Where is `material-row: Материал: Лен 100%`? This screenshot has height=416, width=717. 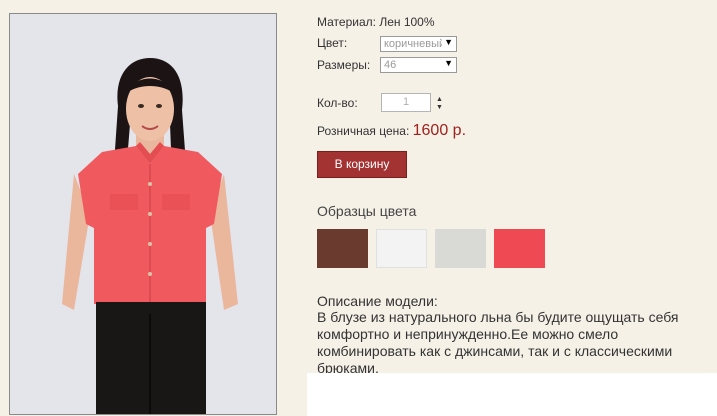 material-row: Материал: Лен 100% is located at coordinates (376, 22).